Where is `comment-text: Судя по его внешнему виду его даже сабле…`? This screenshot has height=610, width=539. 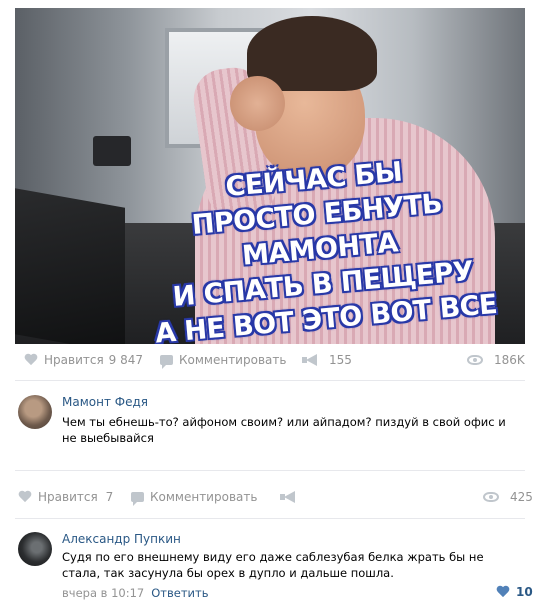 comment-text: Судя по его внешнему виду его даже сабле… is located at coordinates (273, 565).